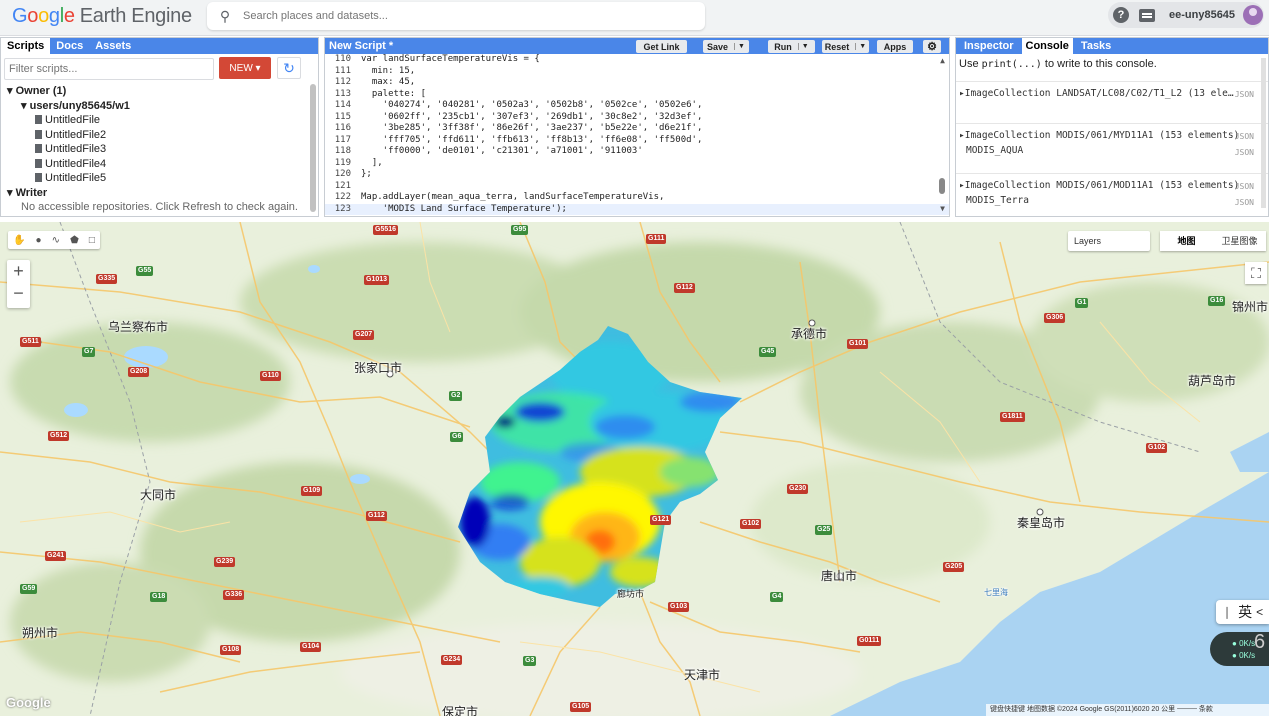 The height and width of the screenshot is (716, 1269). What do you see at coordinates (726, 46) in the screenshot?
I see `save-button: Save ▼` at bounding box center [726, 46].